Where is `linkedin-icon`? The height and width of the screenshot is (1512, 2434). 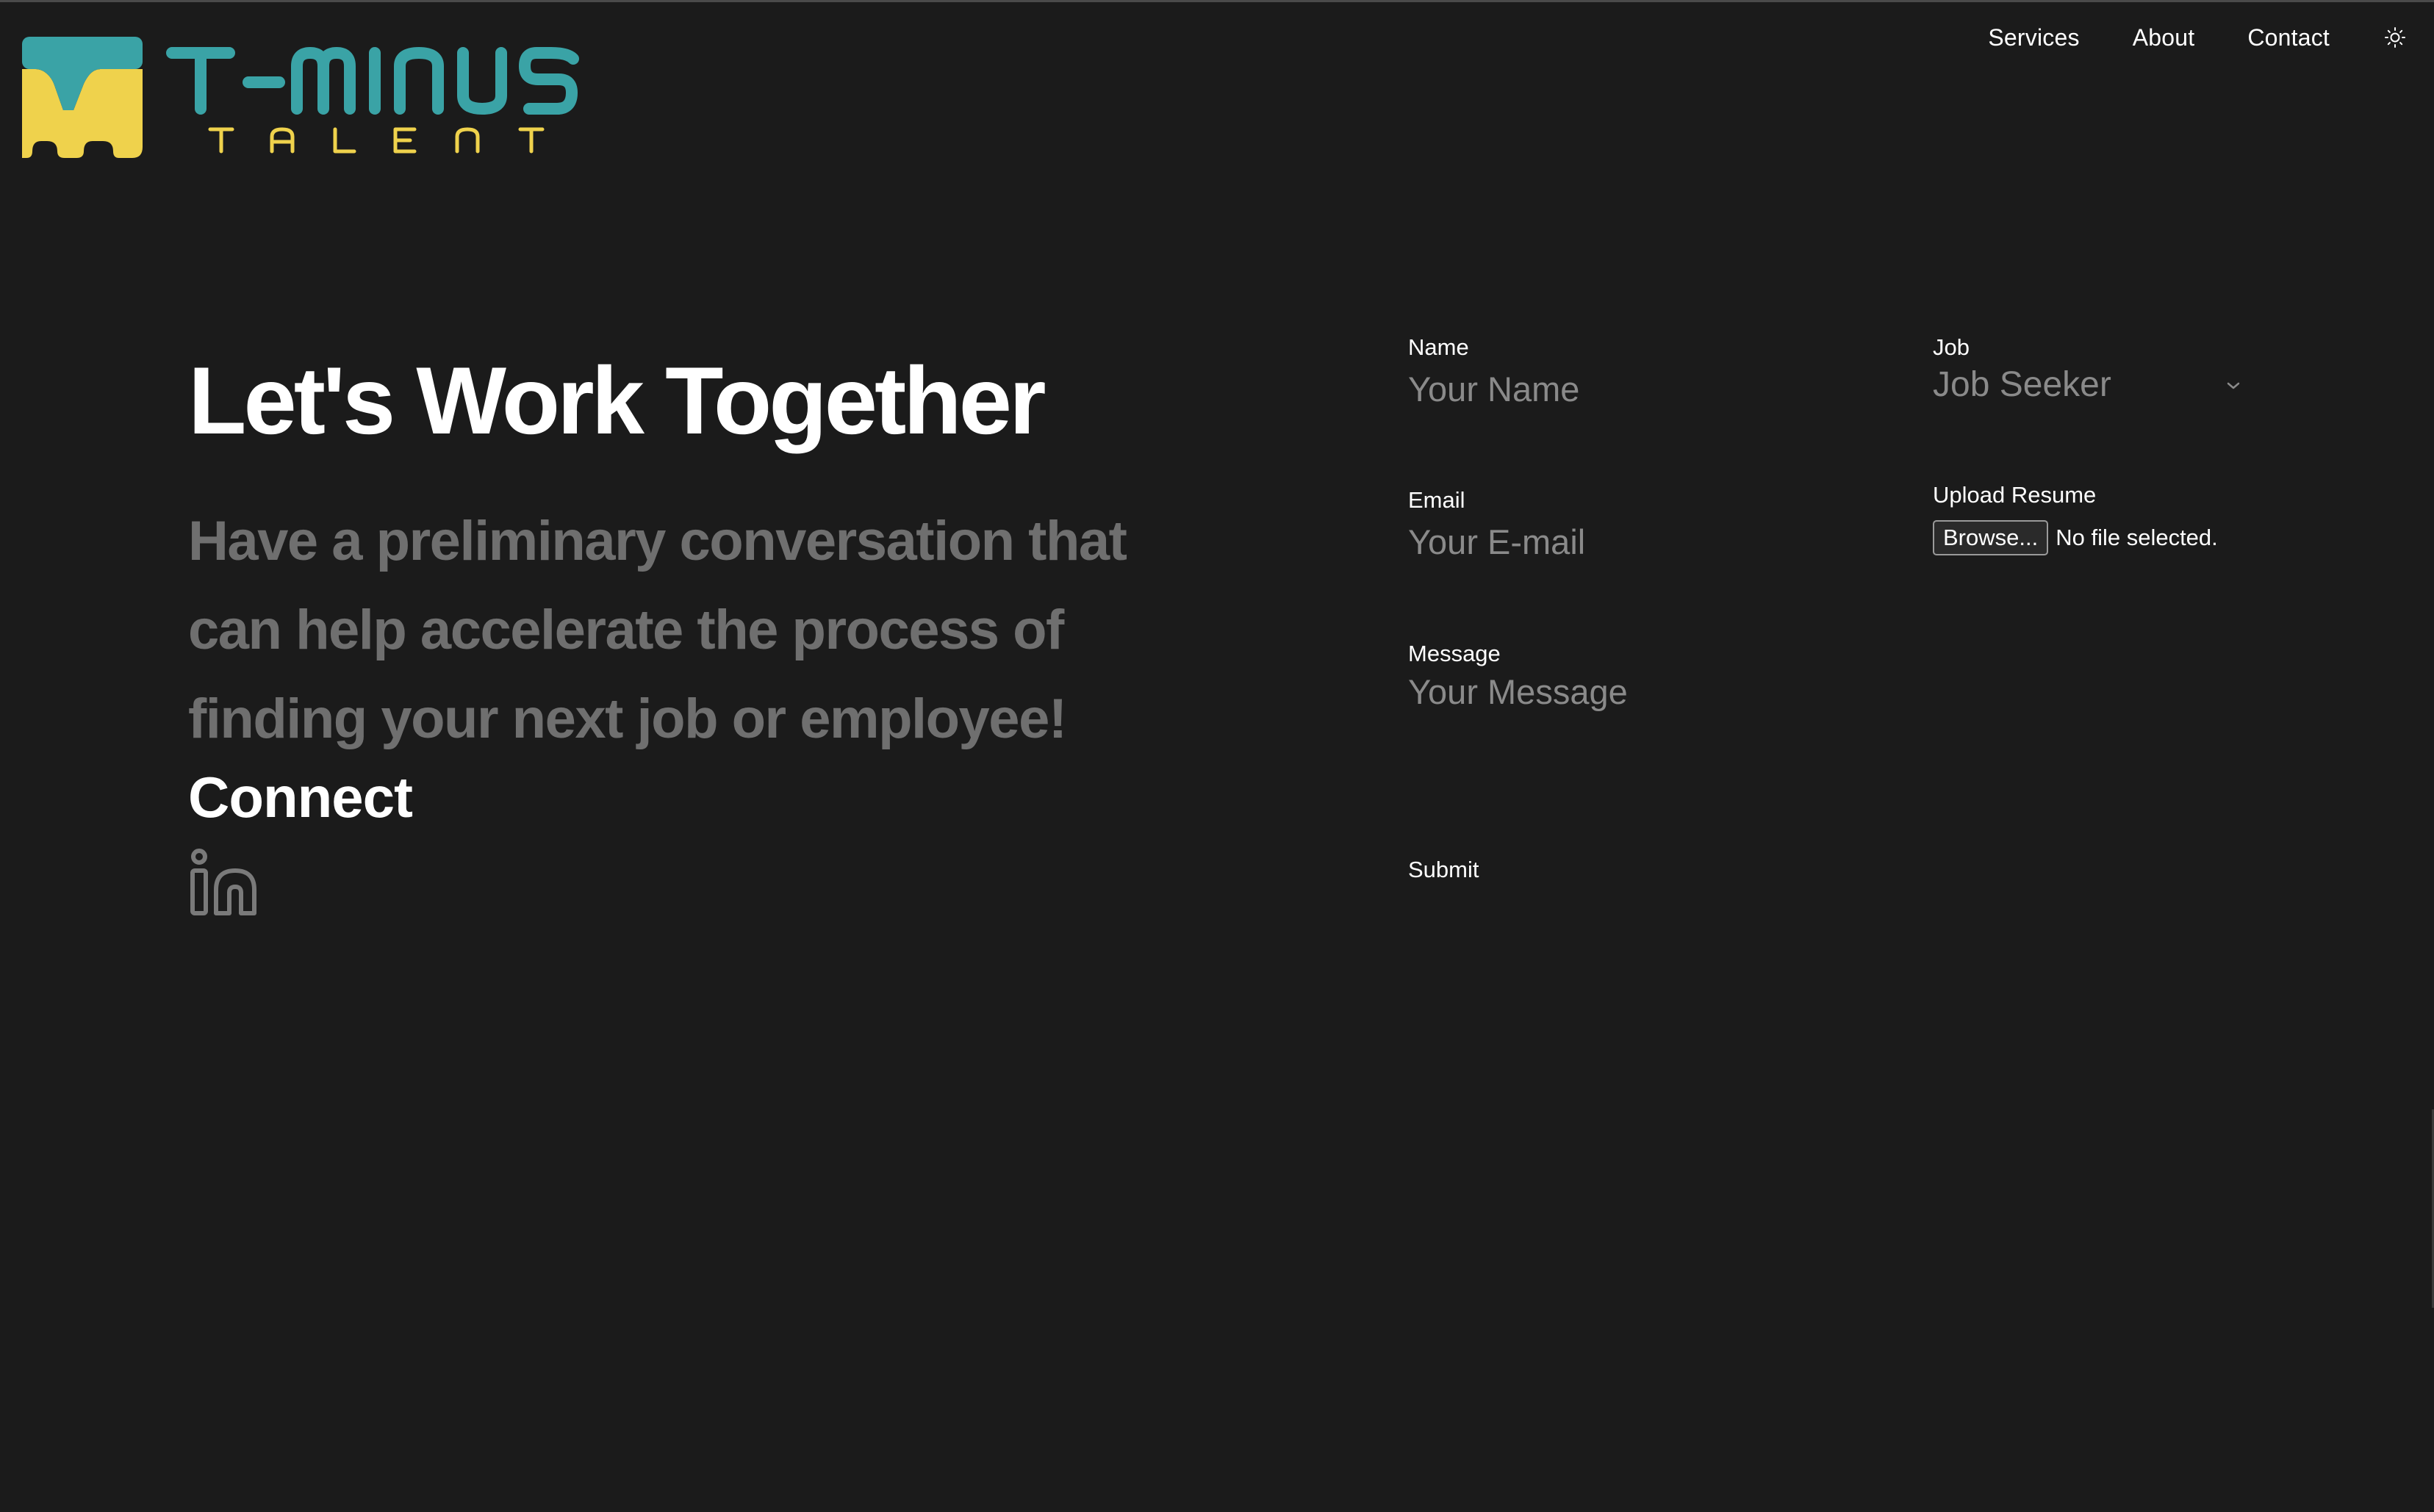 linkedin-icon is located at coordinates (223, 882).